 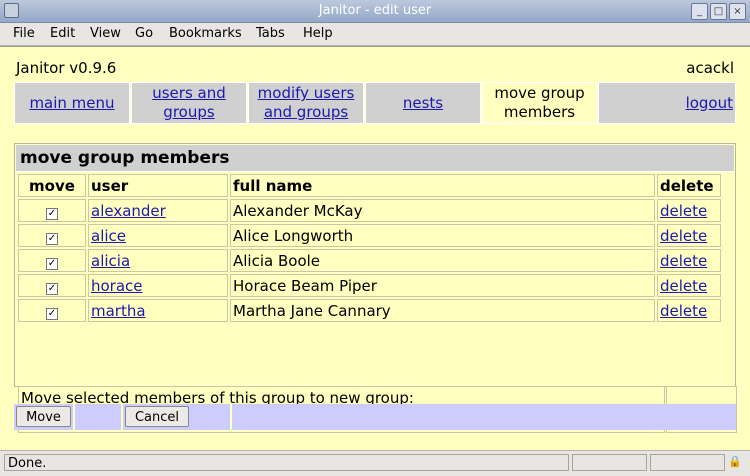 I want to click on table-row: ✓ horace Horace Beam Piper delete, so click(x=369, y=285).